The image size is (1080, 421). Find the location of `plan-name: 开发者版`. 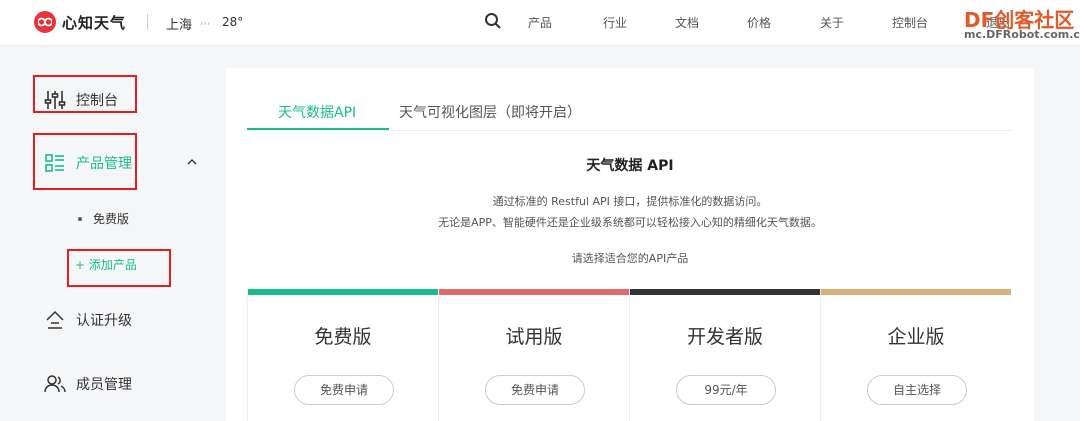

plan-name: 开发者版 is located at coordinates (724, 337).